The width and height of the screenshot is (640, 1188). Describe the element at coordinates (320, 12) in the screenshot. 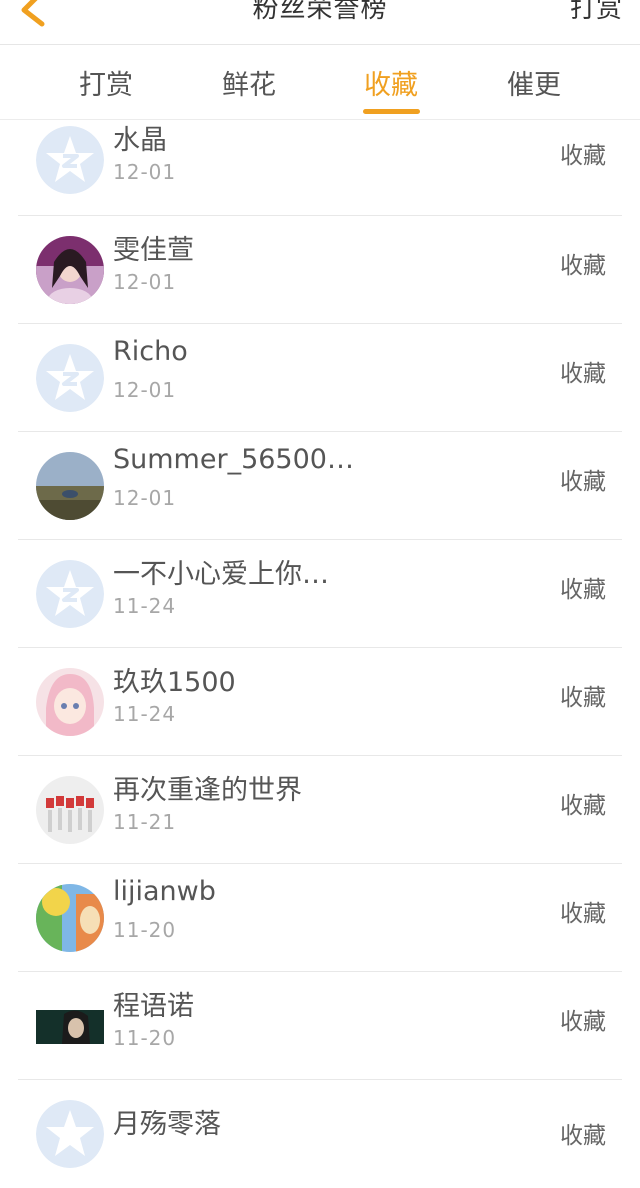

I see `page-title: 粉丝荣誉榜` at that location.